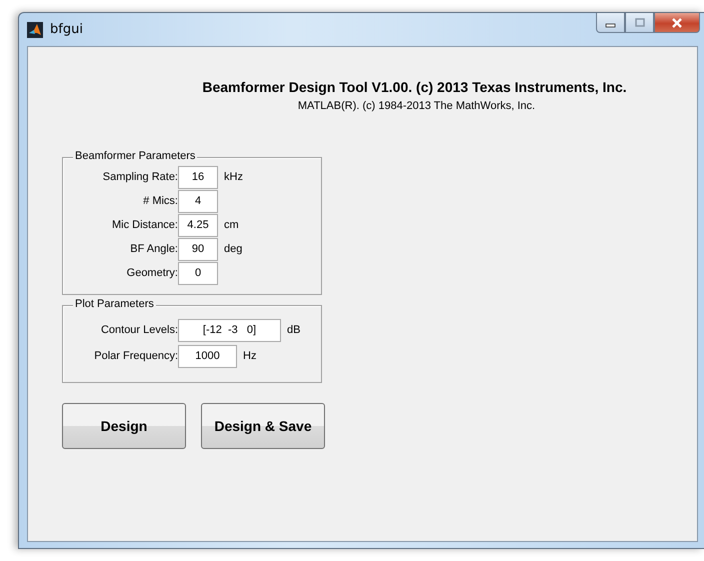 This screenshot has height=561, width=704. I want to click on field-label: BF Angle:, so click(153, 249).